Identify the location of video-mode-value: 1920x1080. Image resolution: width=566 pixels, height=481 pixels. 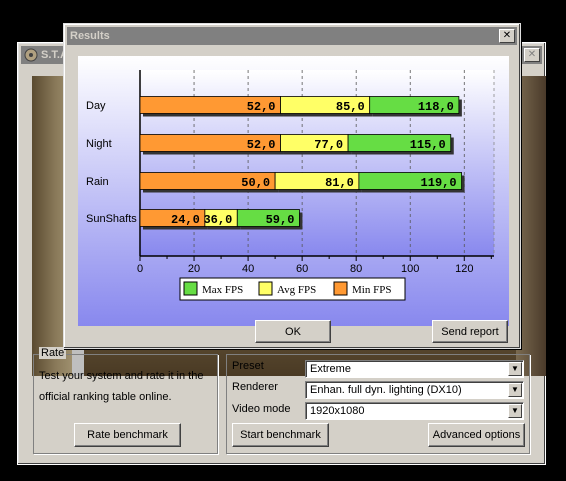
(337, 411).